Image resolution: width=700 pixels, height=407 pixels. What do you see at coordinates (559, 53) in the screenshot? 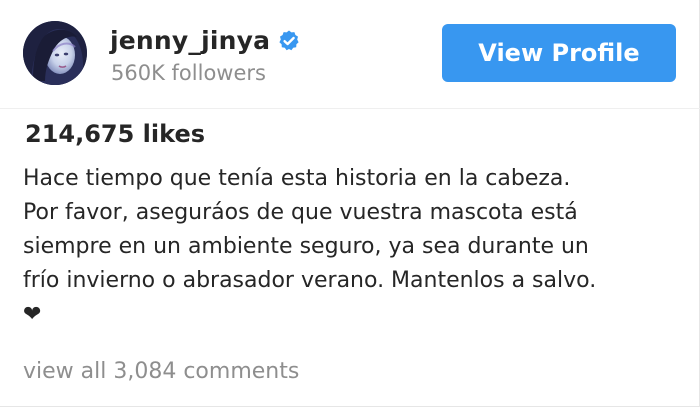
I see `view-profile-button: View Profile` at bounding box center [559, 53].